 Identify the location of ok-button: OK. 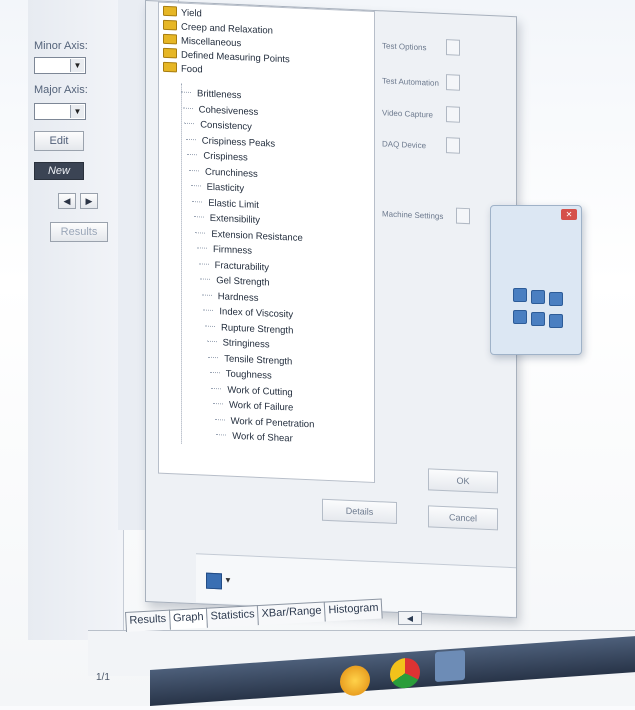
(463, 481).